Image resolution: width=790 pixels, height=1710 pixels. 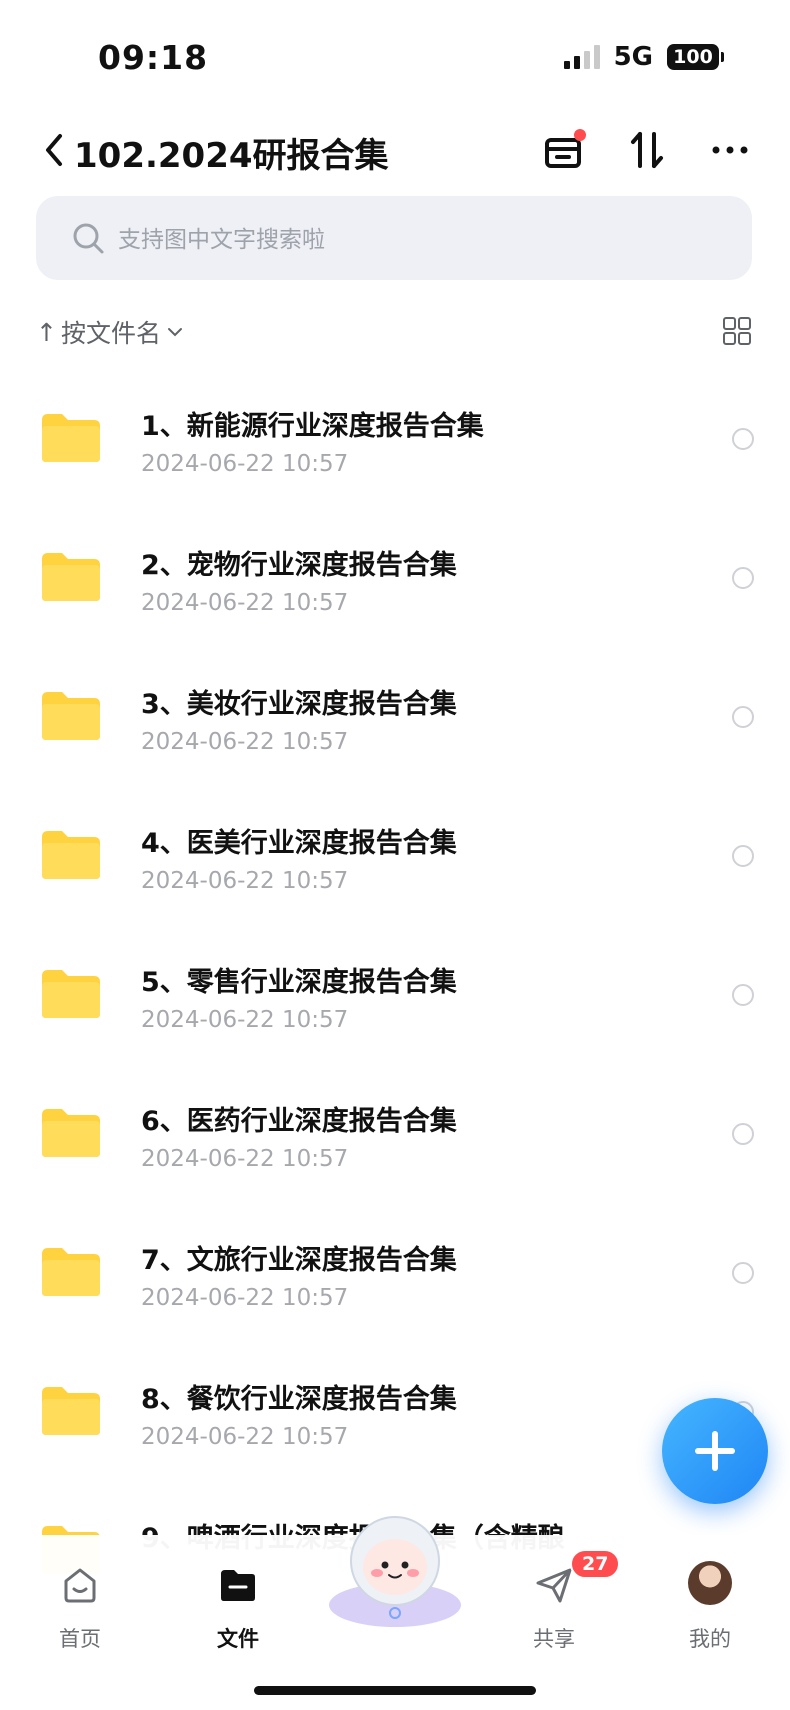 What do you see at coordinates (299, 1121) in the screenshot?
I see `file-name: 6、医药行业深度报告合集` at bounding box center [299, 1121].